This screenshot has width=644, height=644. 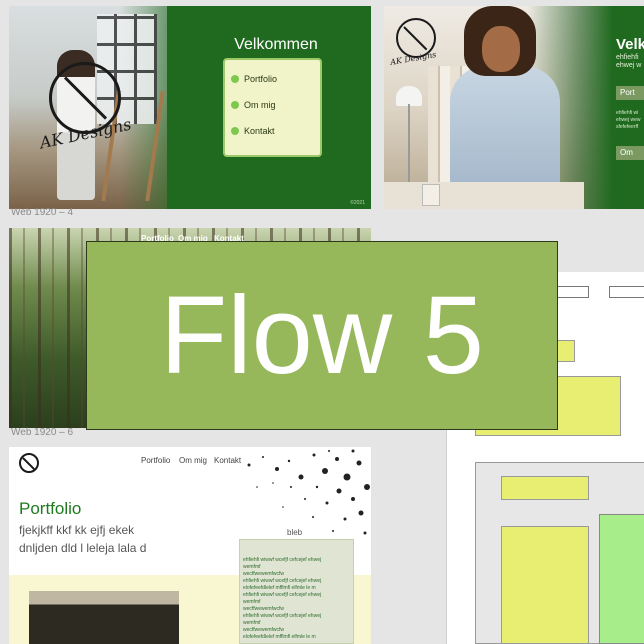 What do you see at coordinates (155, 460) in the screenshot?
I see `nav-portfolio: Portfolio` at bounding box center [155, 460].